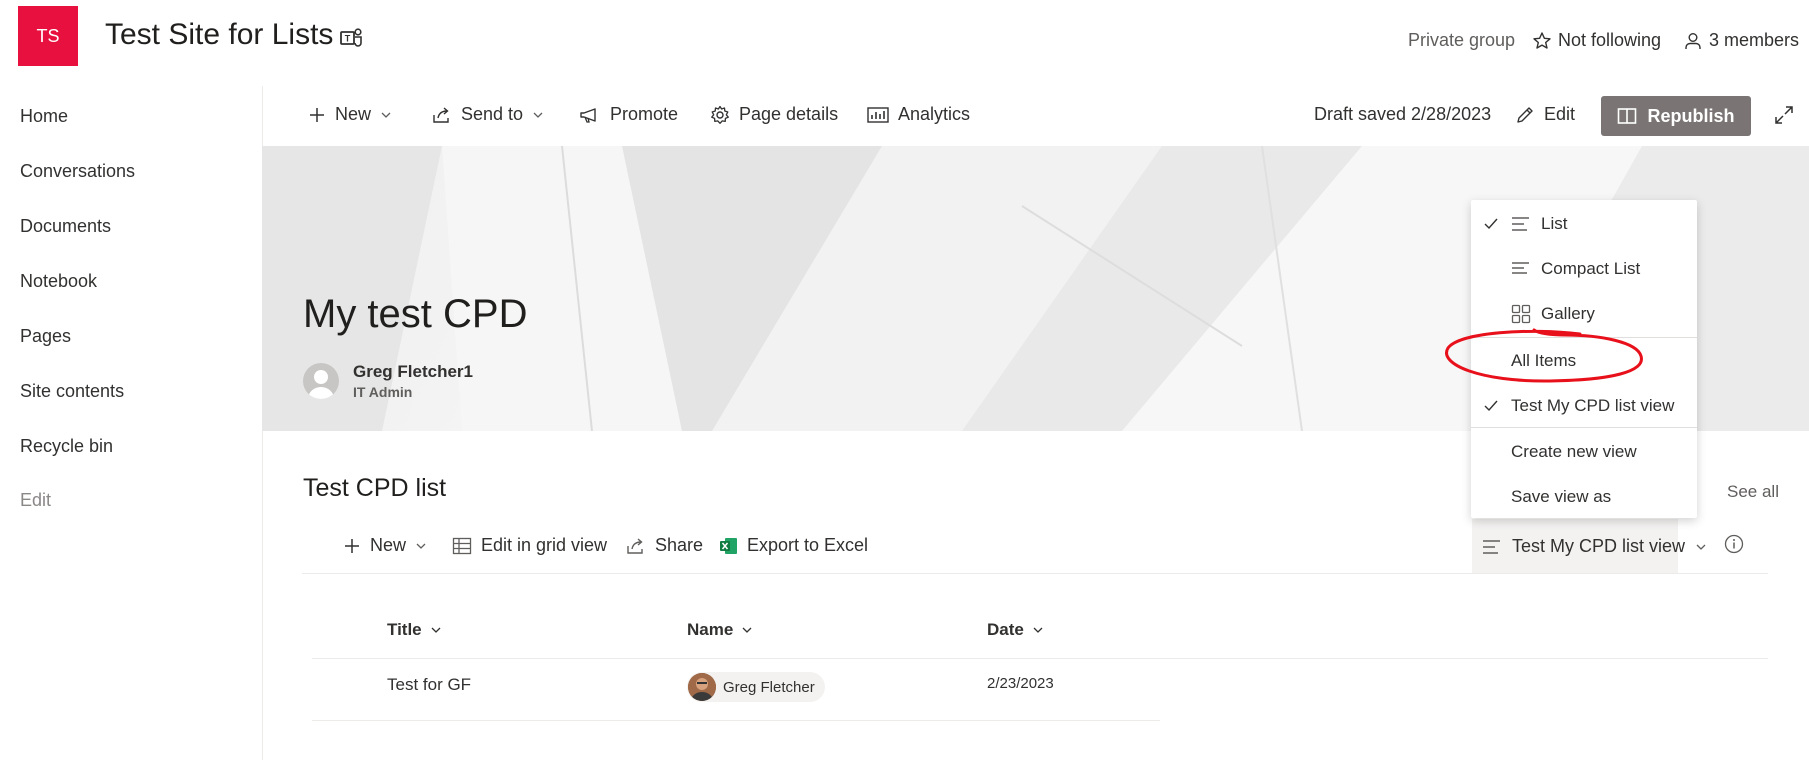 The width and height of the screenshot is (1809, 760). What do you see at coordinates (1754, 40) in the screenshot?
I see `members-label: 3 members` at bounding box center [1754, 40].